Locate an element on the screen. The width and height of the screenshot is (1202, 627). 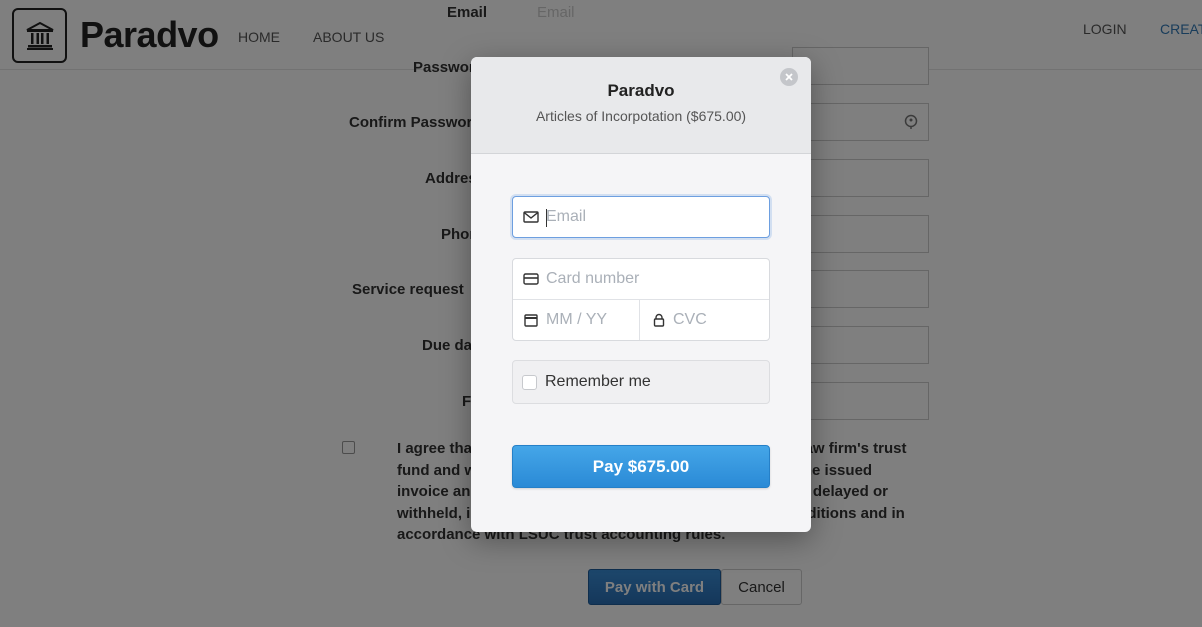
expiry-field is located at coordinates (576, 320).